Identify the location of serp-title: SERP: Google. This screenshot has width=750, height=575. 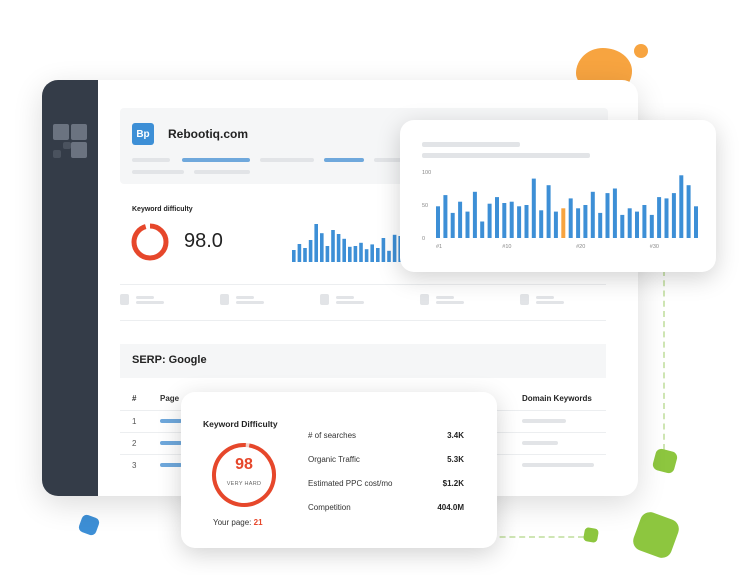
(169, 360).